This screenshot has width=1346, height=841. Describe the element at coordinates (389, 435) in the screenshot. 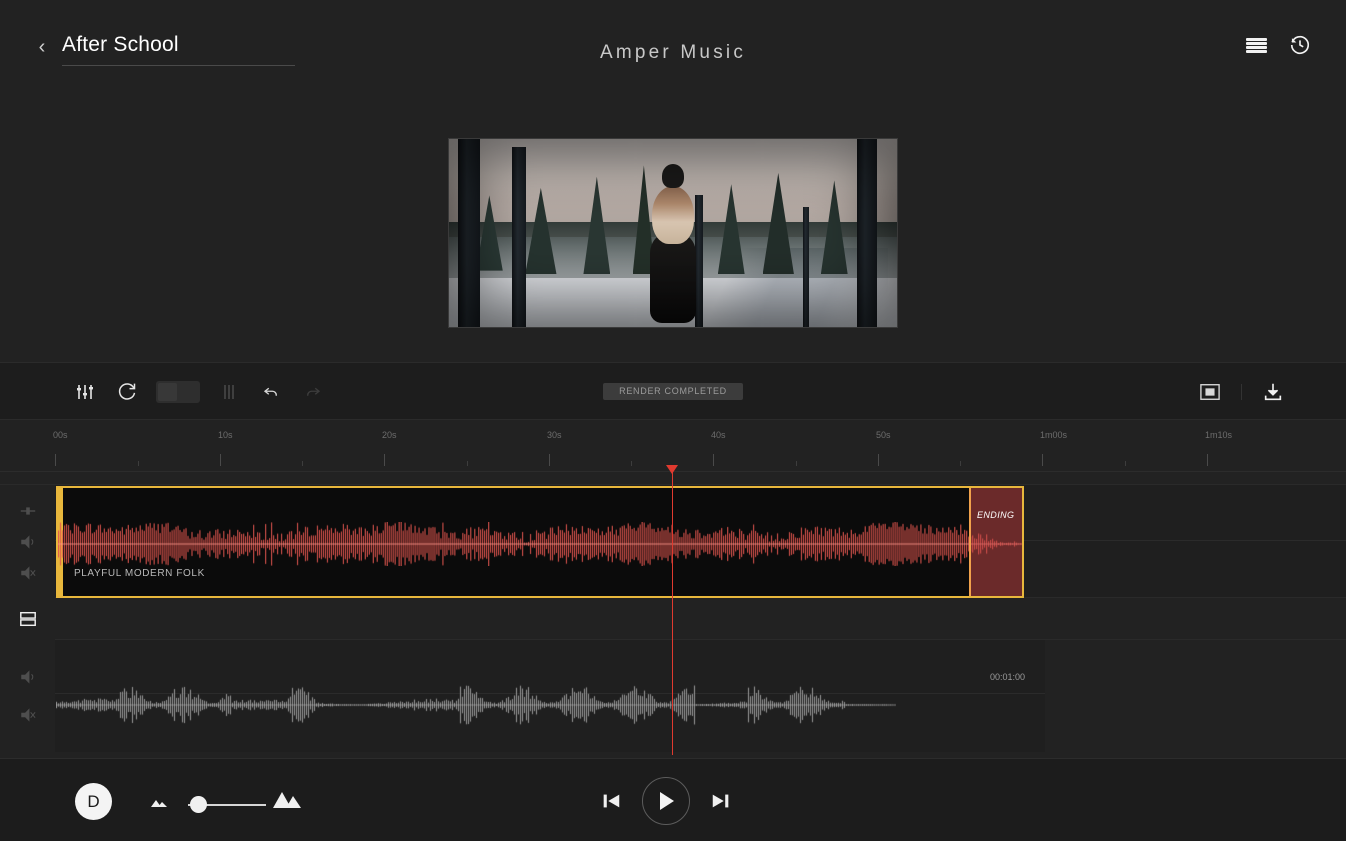

I see `ruler-label: 20s` at that location.